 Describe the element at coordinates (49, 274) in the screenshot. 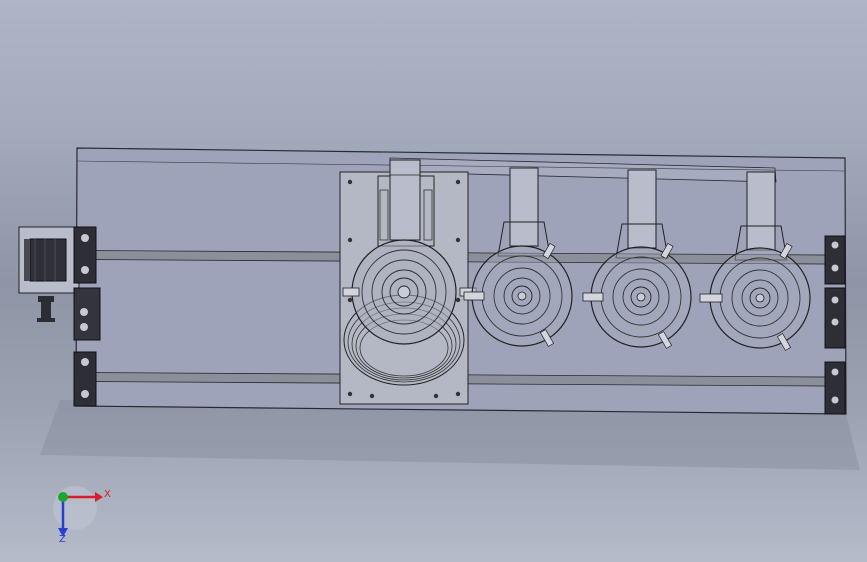

I see `motor-assembly` at that location.